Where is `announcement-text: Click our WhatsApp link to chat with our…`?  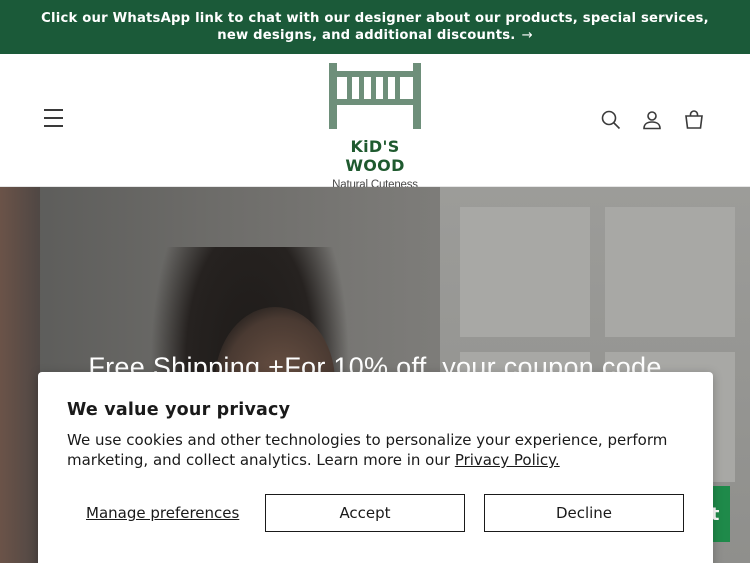
announcement-text: Click our WhatsApp link to chat with our… is located at coordinates (375, 27).